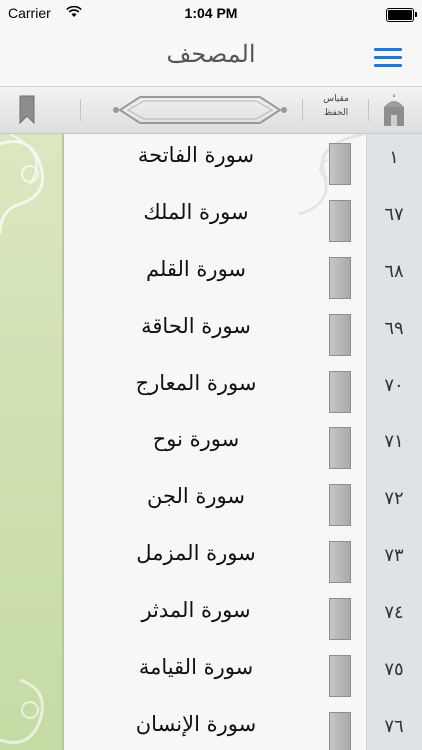 The width and height of the screenshot is (422, 750). What do you see at coordinates (196, 382) in the screenshot?
I see `surah-name: سورة المعارج` at bounding box center [196, 382].